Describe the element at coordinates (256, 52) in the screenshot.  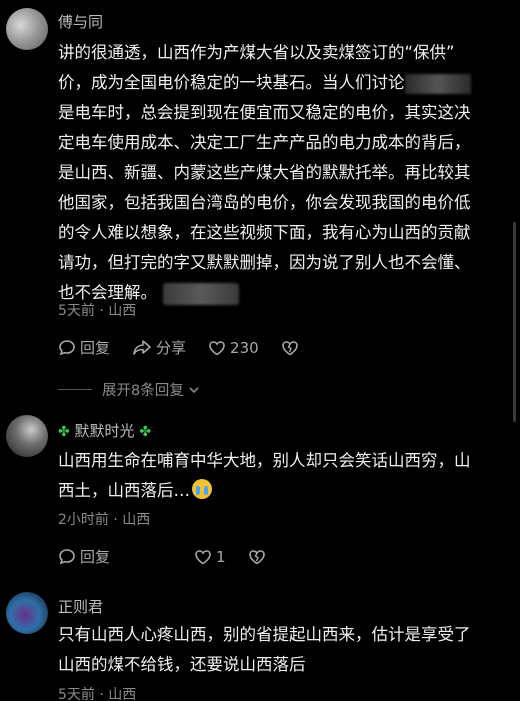
I see `comment-line: 讲的很通透，山西作为产煤大省以及卖煤签订的“保供”` at that location.